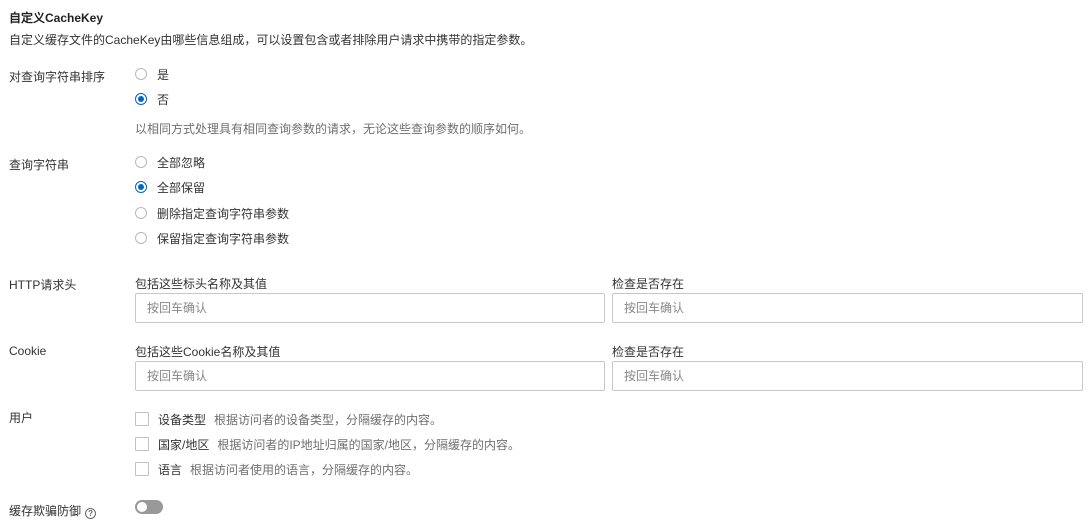 Image resolution: width=1087 pixels, height=532 pixels. I want to click on user-label: 用户, so click(21, 418).